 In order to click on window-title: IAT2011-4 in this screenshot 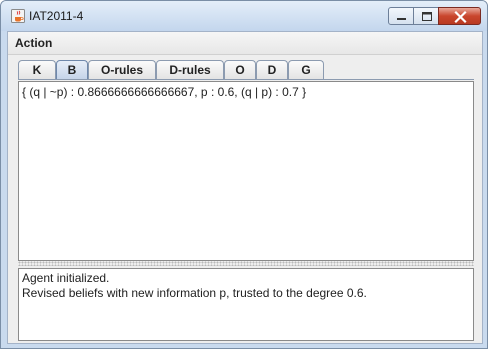, I will do `click(56, 16)`.